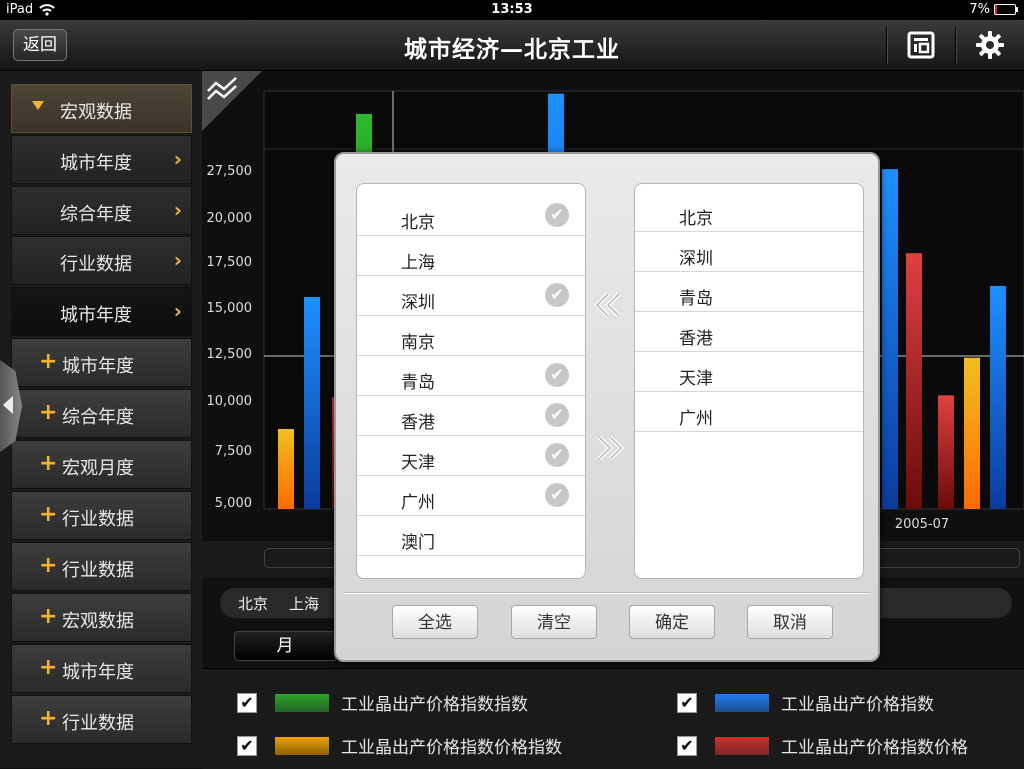 The height and width of the screenshot is (769, 1024). I want to click on y-tick-label: 20,000, so click(230, 218).